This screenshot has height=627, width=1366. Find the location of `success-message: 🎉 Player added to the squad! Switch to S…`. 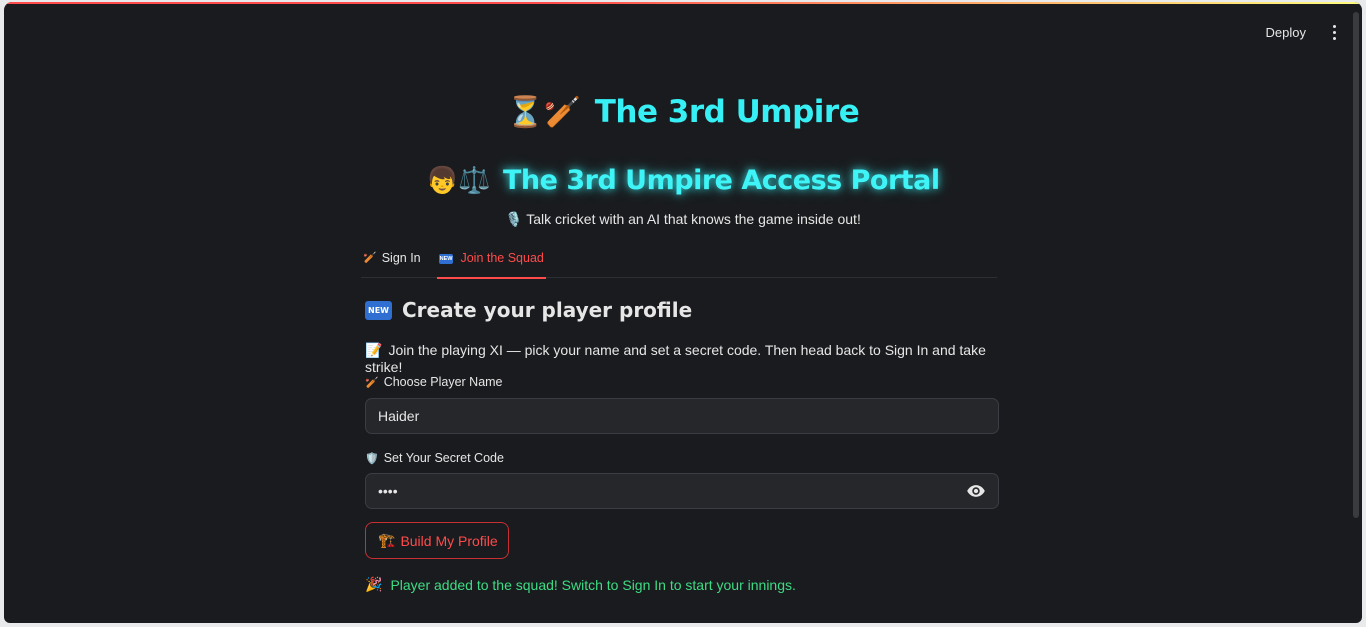

success-message: 🎉 Player added to the squad! Switch to S… is located at coordinates (580, 584).